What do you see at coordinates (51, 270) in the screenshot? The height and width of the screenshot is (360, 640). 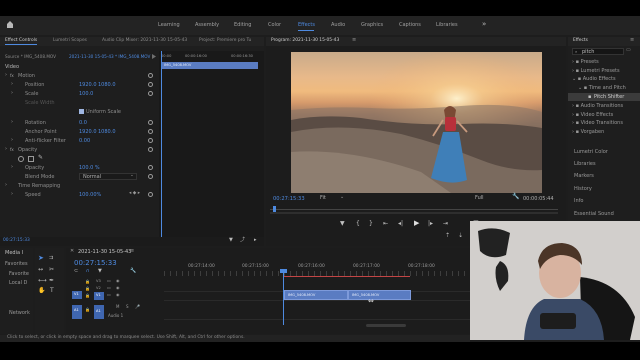 I see `razor-tool-icon: ✂` at bounding box center [51, 270].